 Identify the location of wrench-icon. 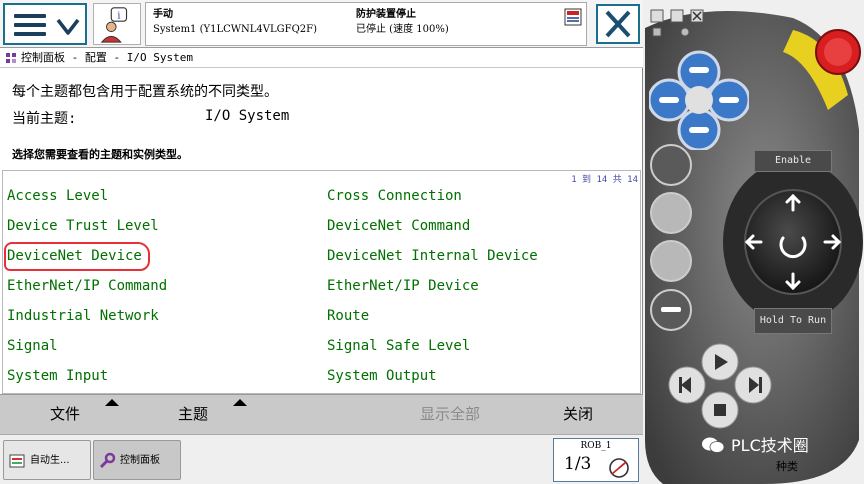
(107, 460).